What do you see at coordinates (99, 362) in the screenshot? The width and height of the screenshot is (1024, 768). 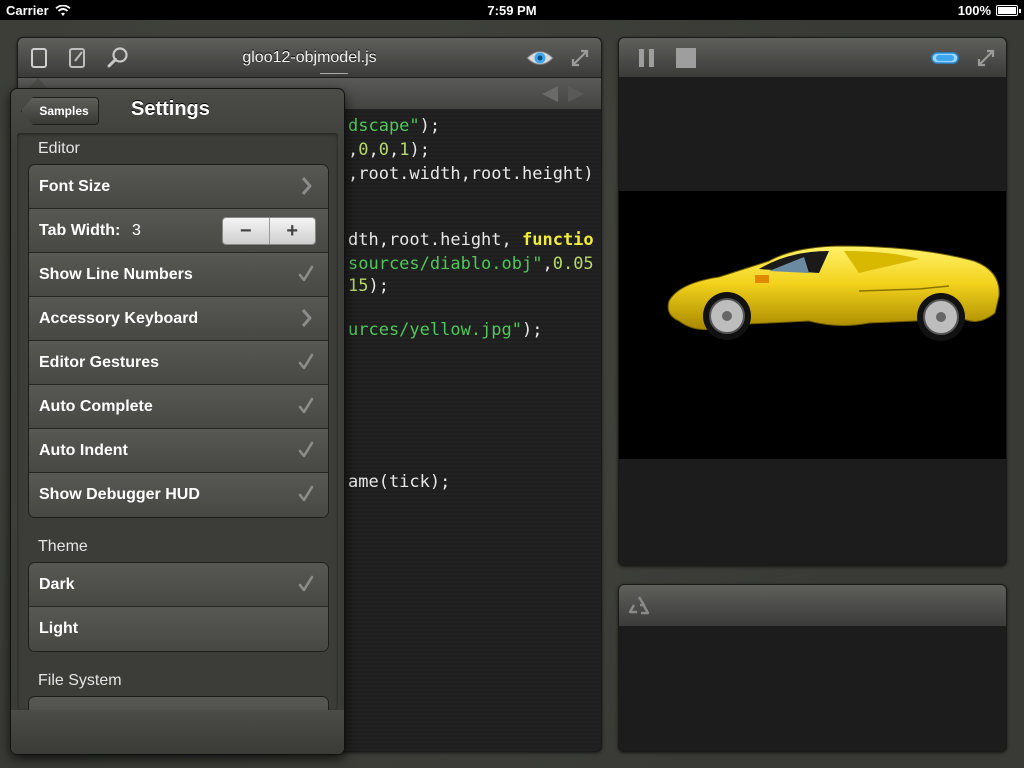 I see `settings-row-label: Editor Gestures` at bounding box center [99, 362].